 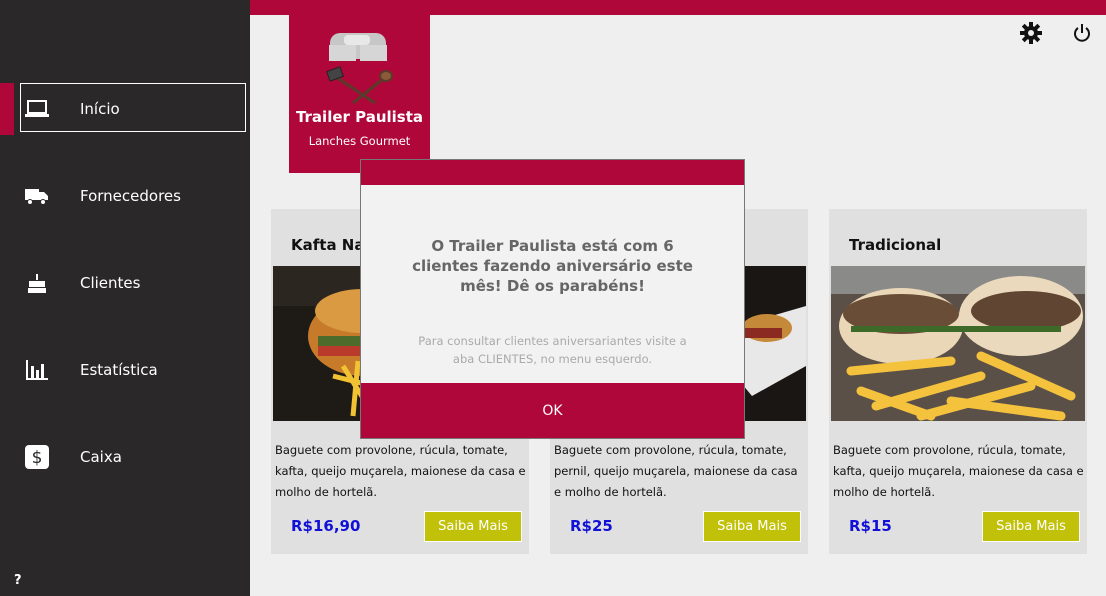 I want to click on dialog-header-bar, so click(x=552, y=172).